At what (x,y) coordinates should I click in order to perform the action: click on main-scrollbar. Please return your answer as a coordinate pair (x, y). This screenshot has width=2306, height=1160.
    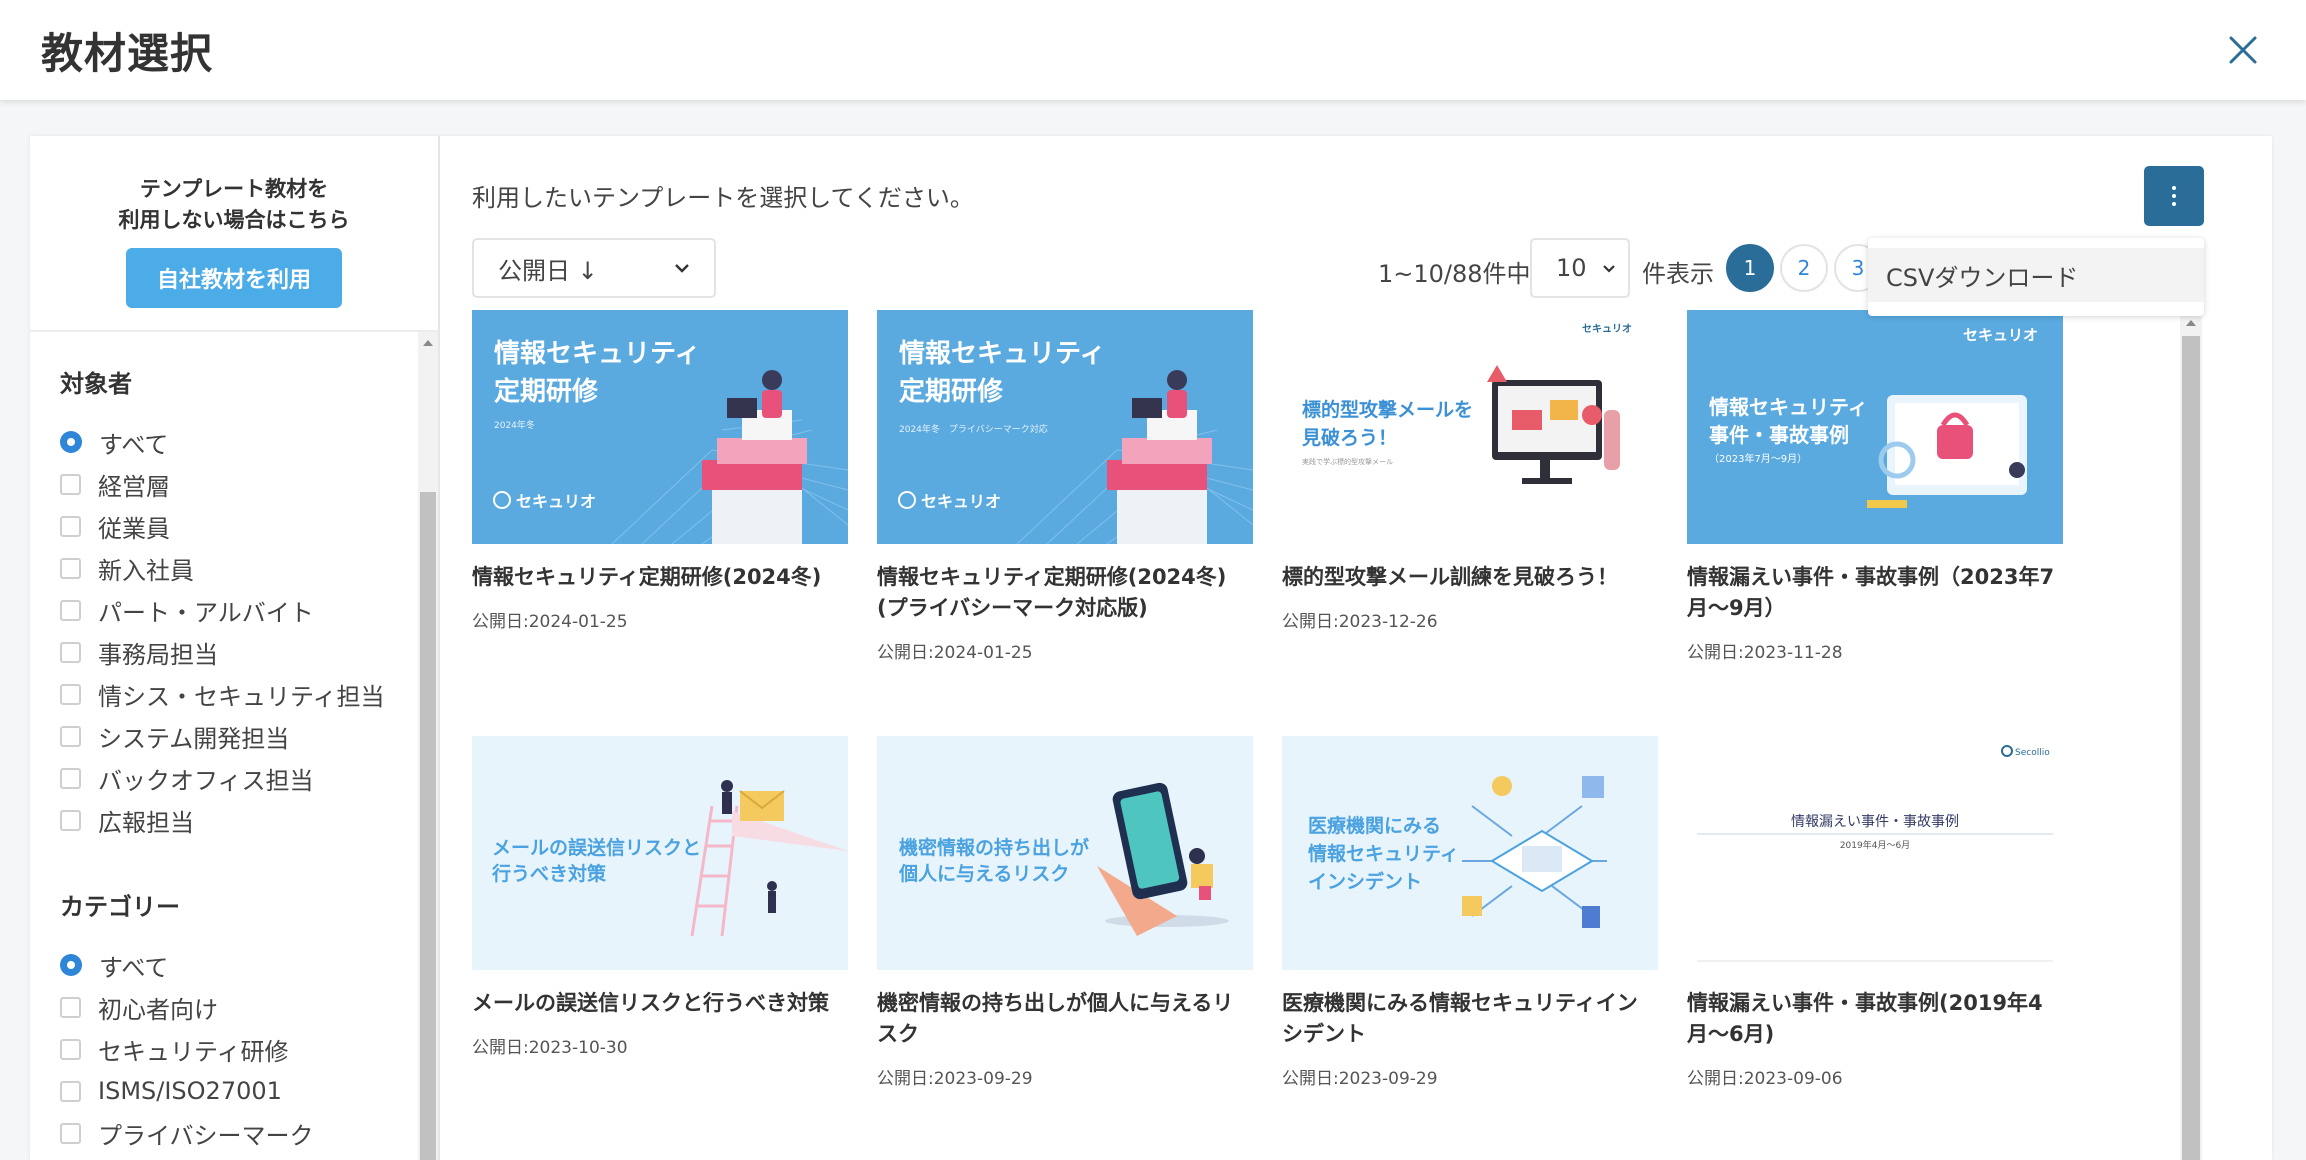
    Looking at the image, I should click on (2191, 736).